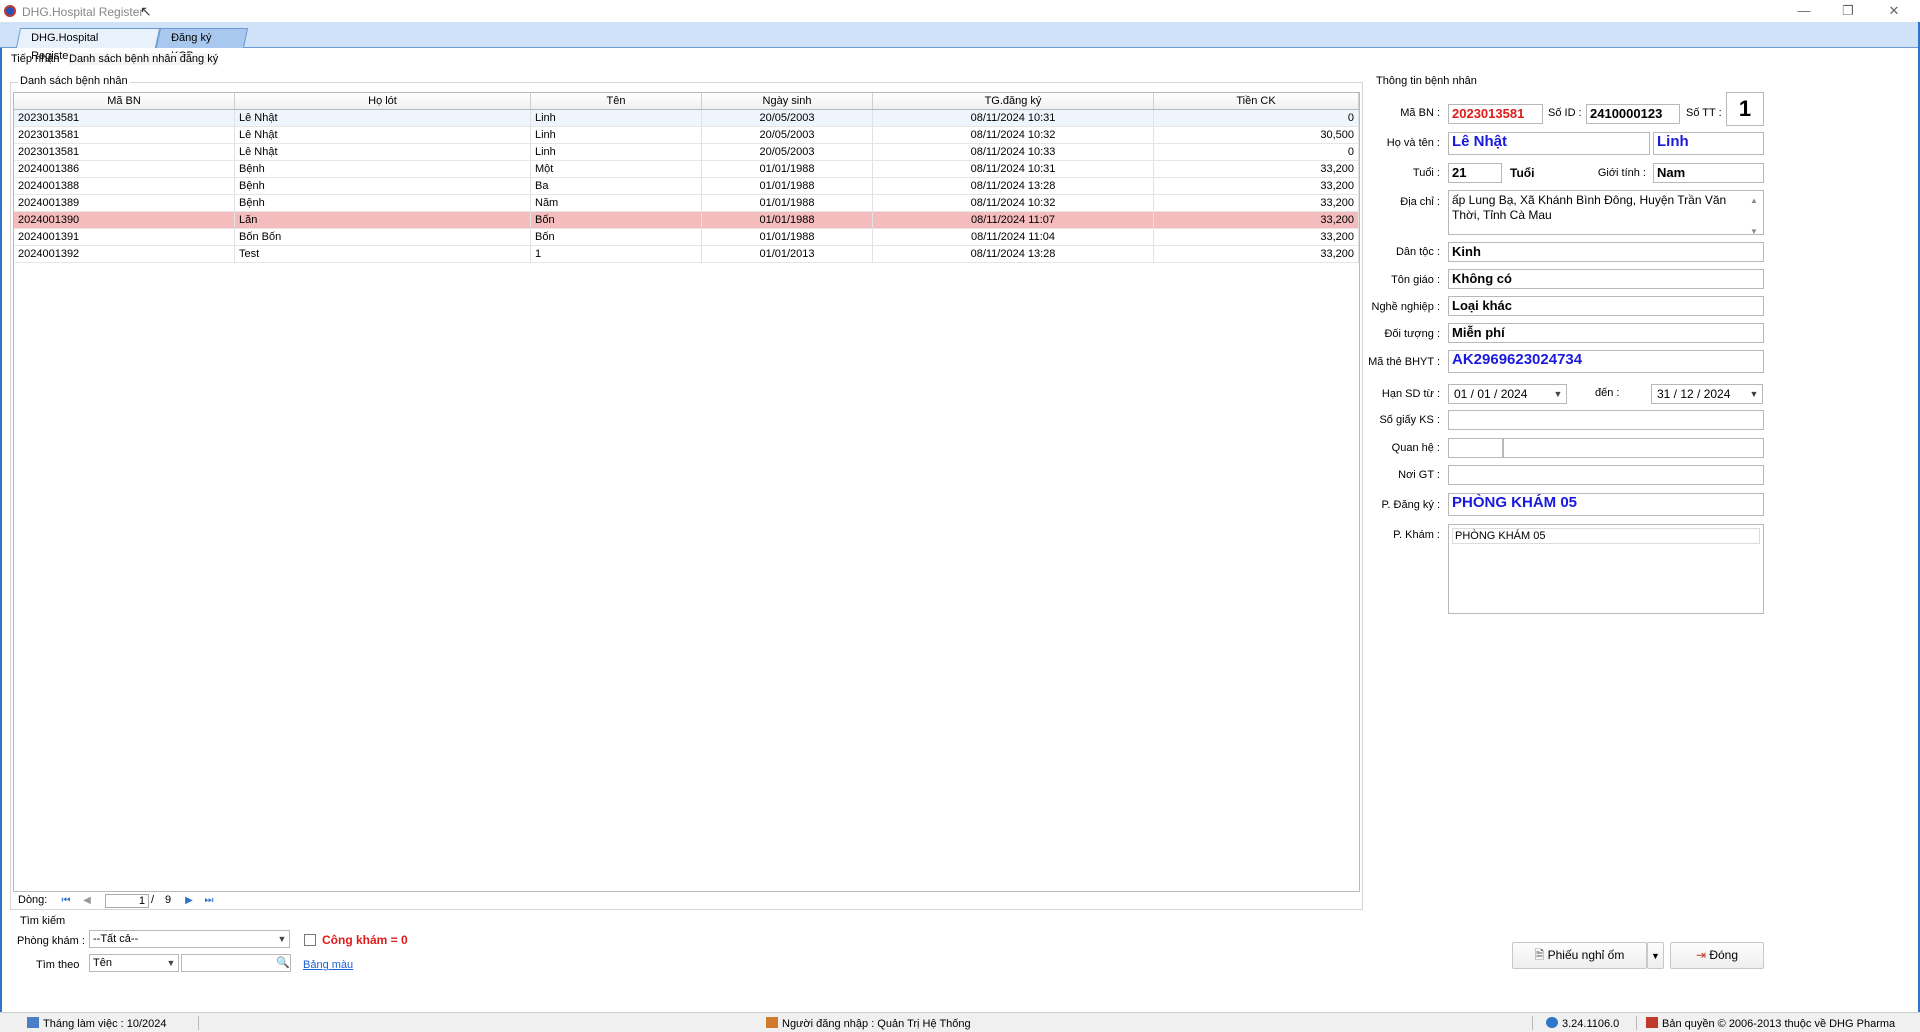 The image size is (1920, 1032). Describe the element at coordinates (66, 900) in the screenshot. I see `first-page-icon: ⏮` at that location.